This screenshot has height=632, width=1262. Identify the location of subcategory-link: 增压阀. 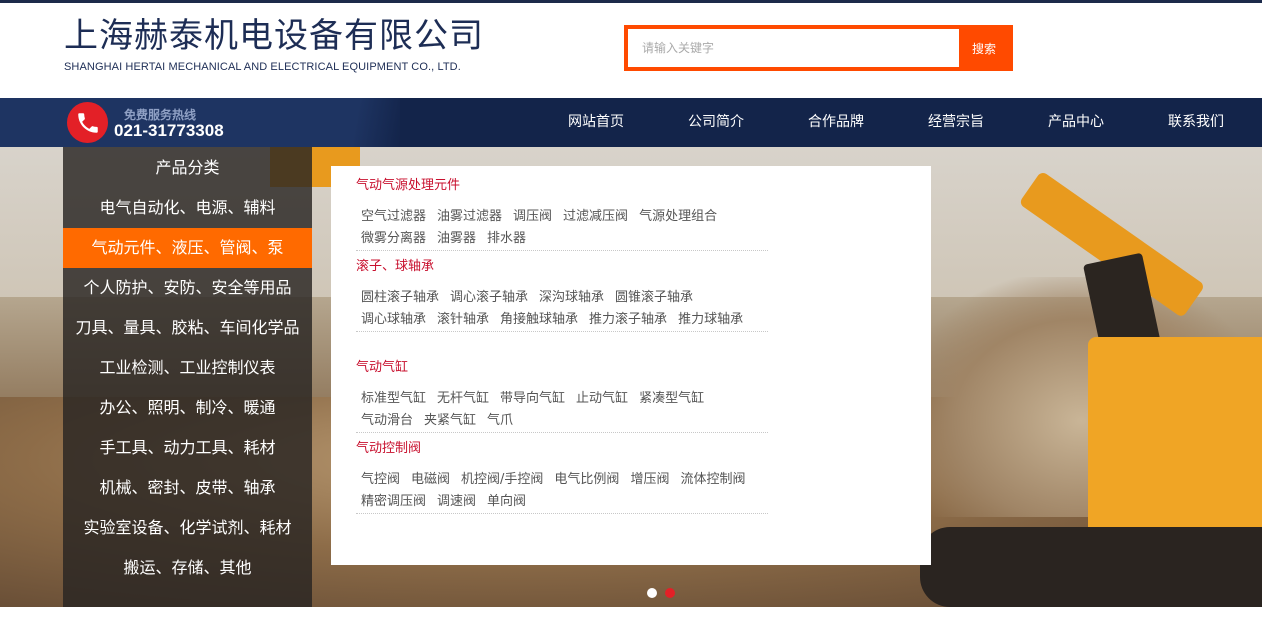
(649, 480).